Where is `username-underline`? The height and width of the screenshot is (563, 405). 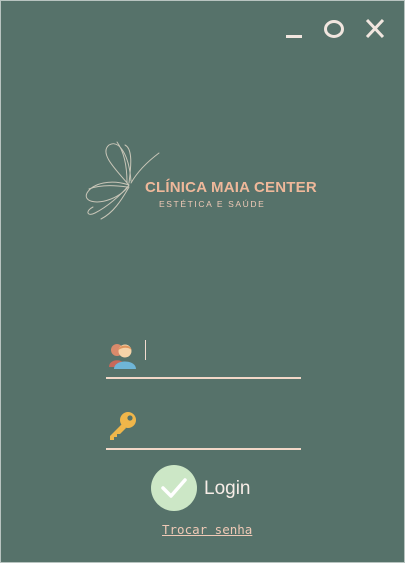 username-underline is located at coordinates (203, 378).